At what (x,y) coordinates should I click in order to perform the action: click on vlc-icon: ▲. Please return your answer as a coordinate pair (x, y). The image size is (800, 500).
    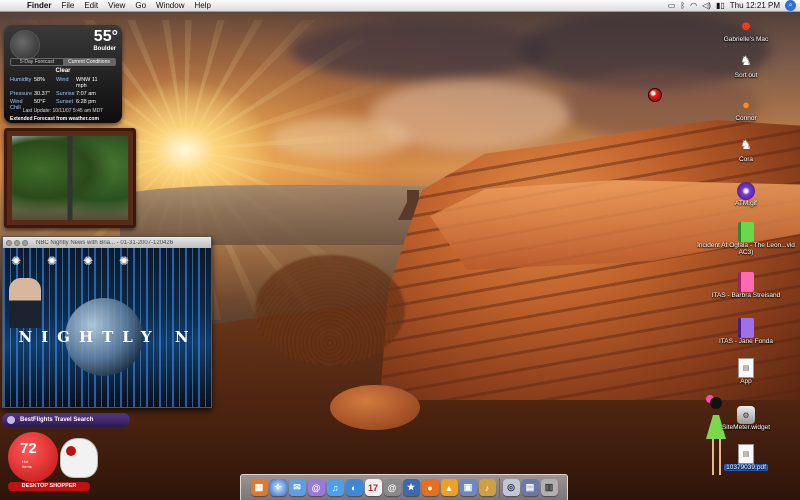
    Looking at the image, I should click on (449, 487).